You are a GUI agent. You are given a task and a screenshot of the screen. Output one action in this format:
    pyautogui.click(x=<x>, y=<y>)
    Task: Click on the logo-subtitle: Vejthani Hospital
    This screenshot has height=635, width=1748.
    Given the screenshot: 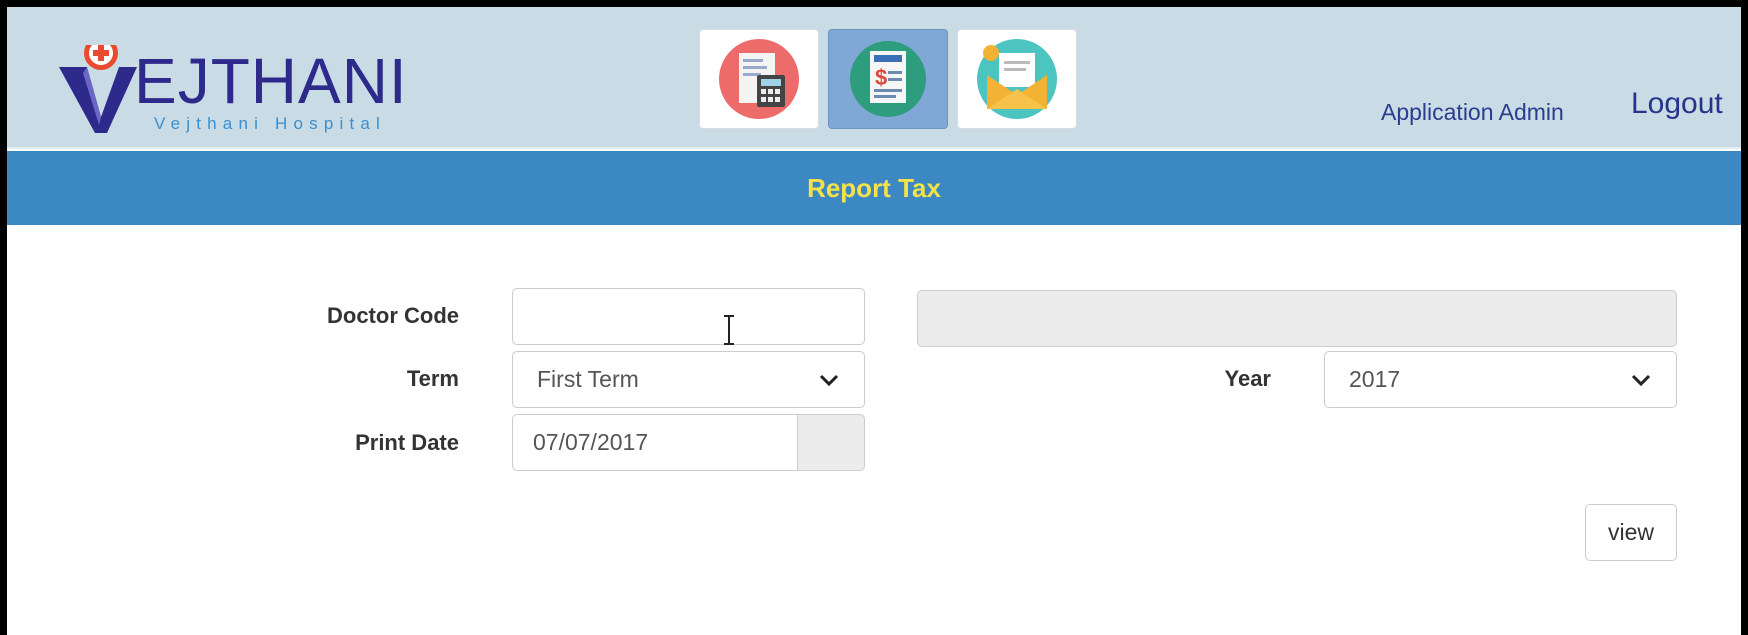 What is the action you would take?
    pyautogui.click(x=270, y=123)
    